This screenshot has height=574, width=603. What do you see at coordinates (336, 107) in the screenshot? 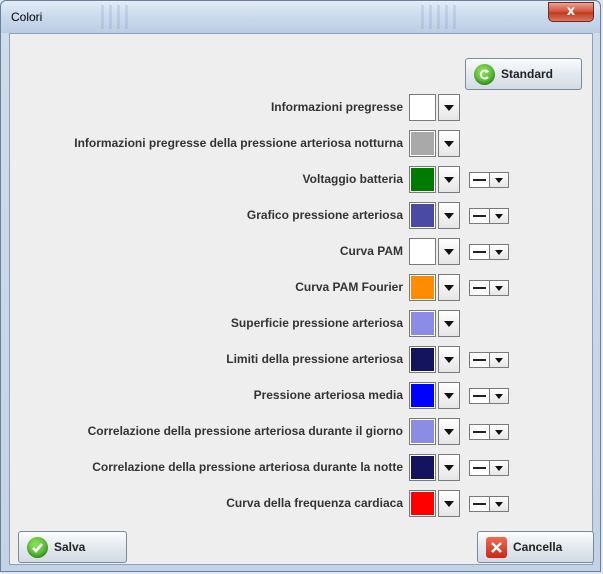
I see `color-setting-label: Informazioni pregresse` at bounding box center [336, 107].